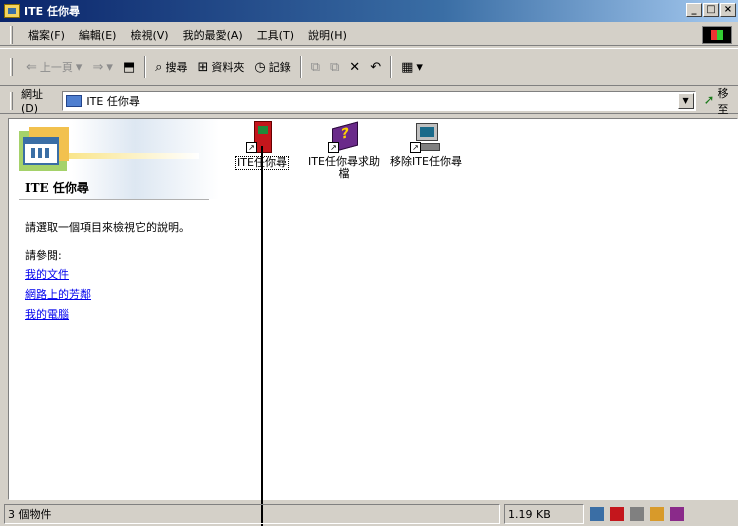 The image size is (738, 526). I want to click on status-bar: 3 個物件 1.19 KB, so click(369, 514).